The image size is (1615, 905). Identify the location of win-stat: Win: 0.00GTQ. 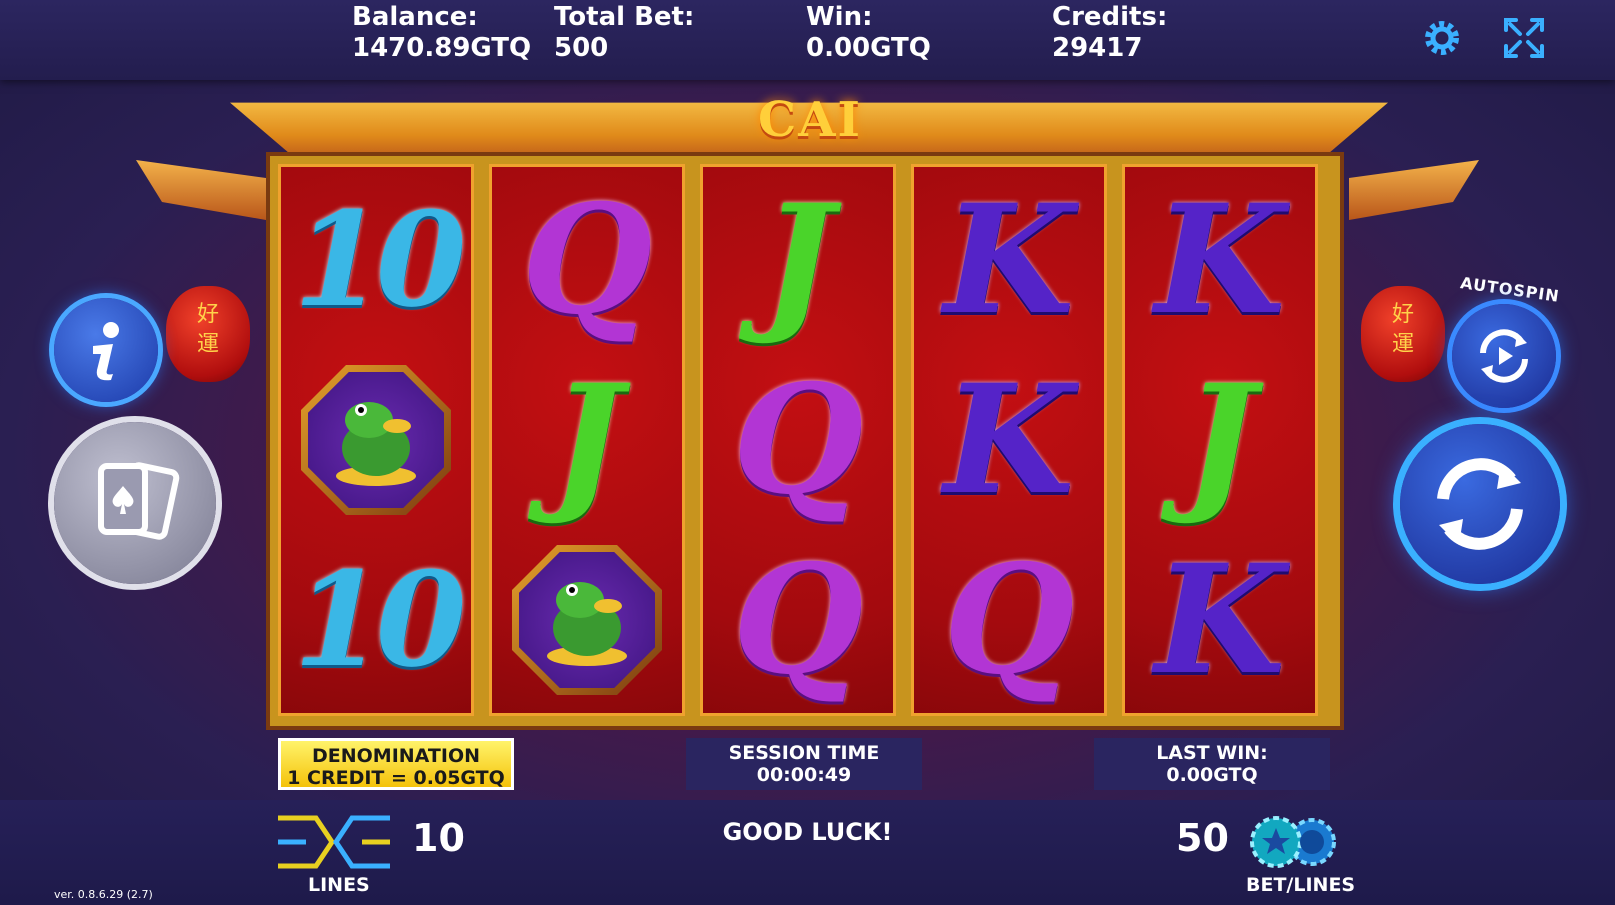
(868, 33).